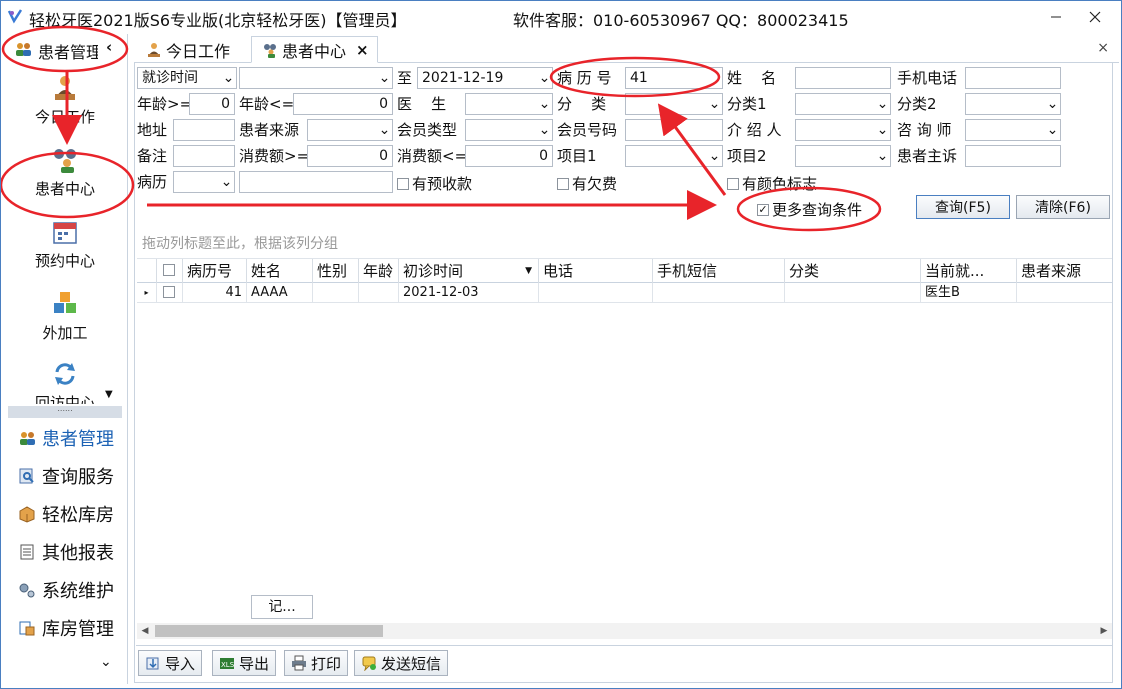 The image size is (1122, 689). Describe the element at coordinates (924, 130) in the screenshot. I see `consultant-label: 咨 询 师` at that location.